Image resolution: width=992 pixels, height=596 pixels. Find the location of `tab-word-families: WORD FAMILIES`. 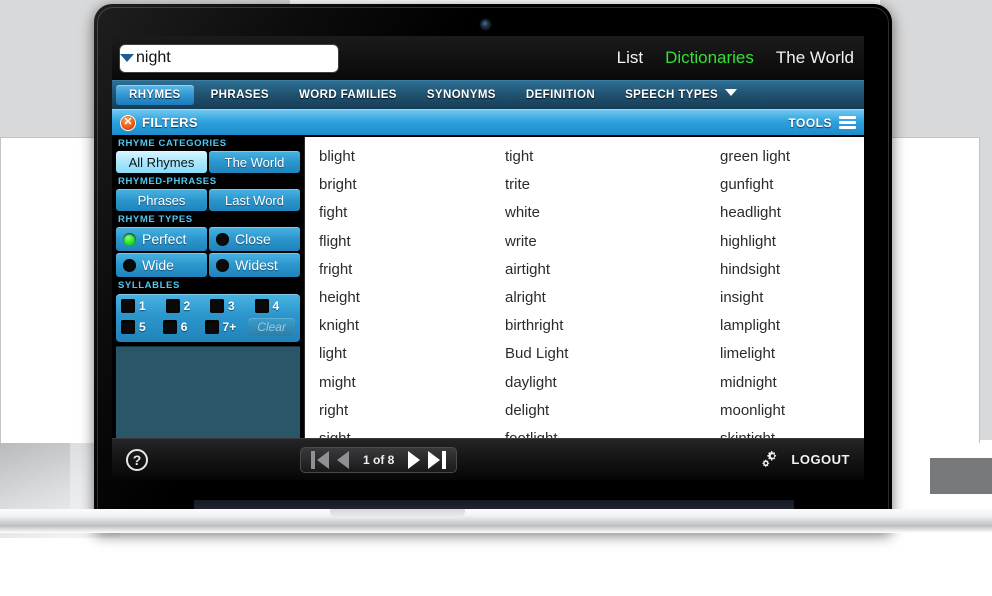

tab-word-families: WORD FAMILIES is located at coordinates (348, 95).